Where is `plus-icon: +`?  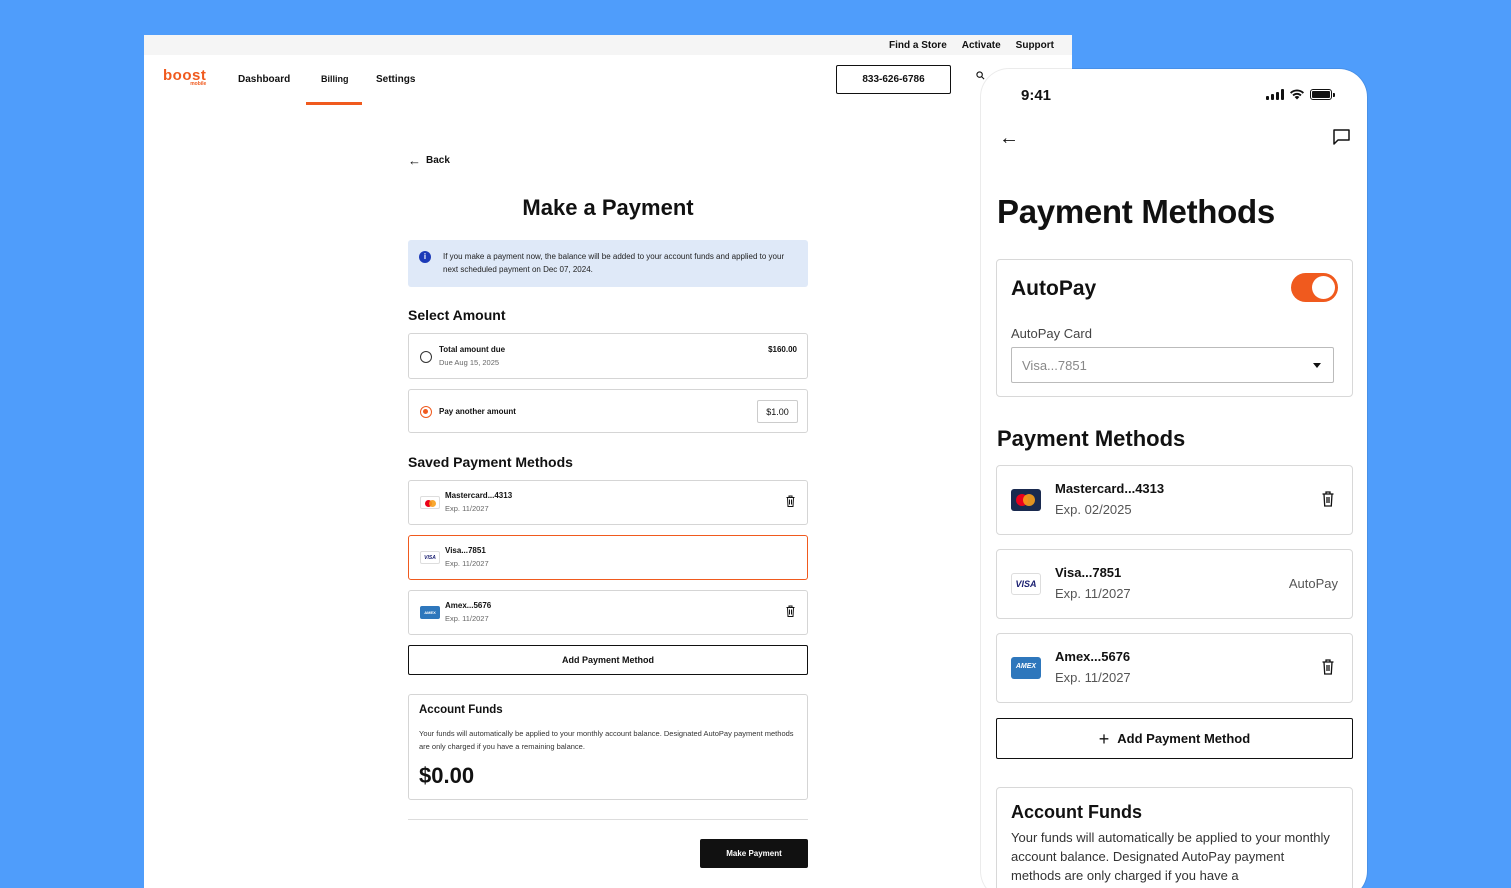
plus-icon: + is located at coordinates (1104, 738).